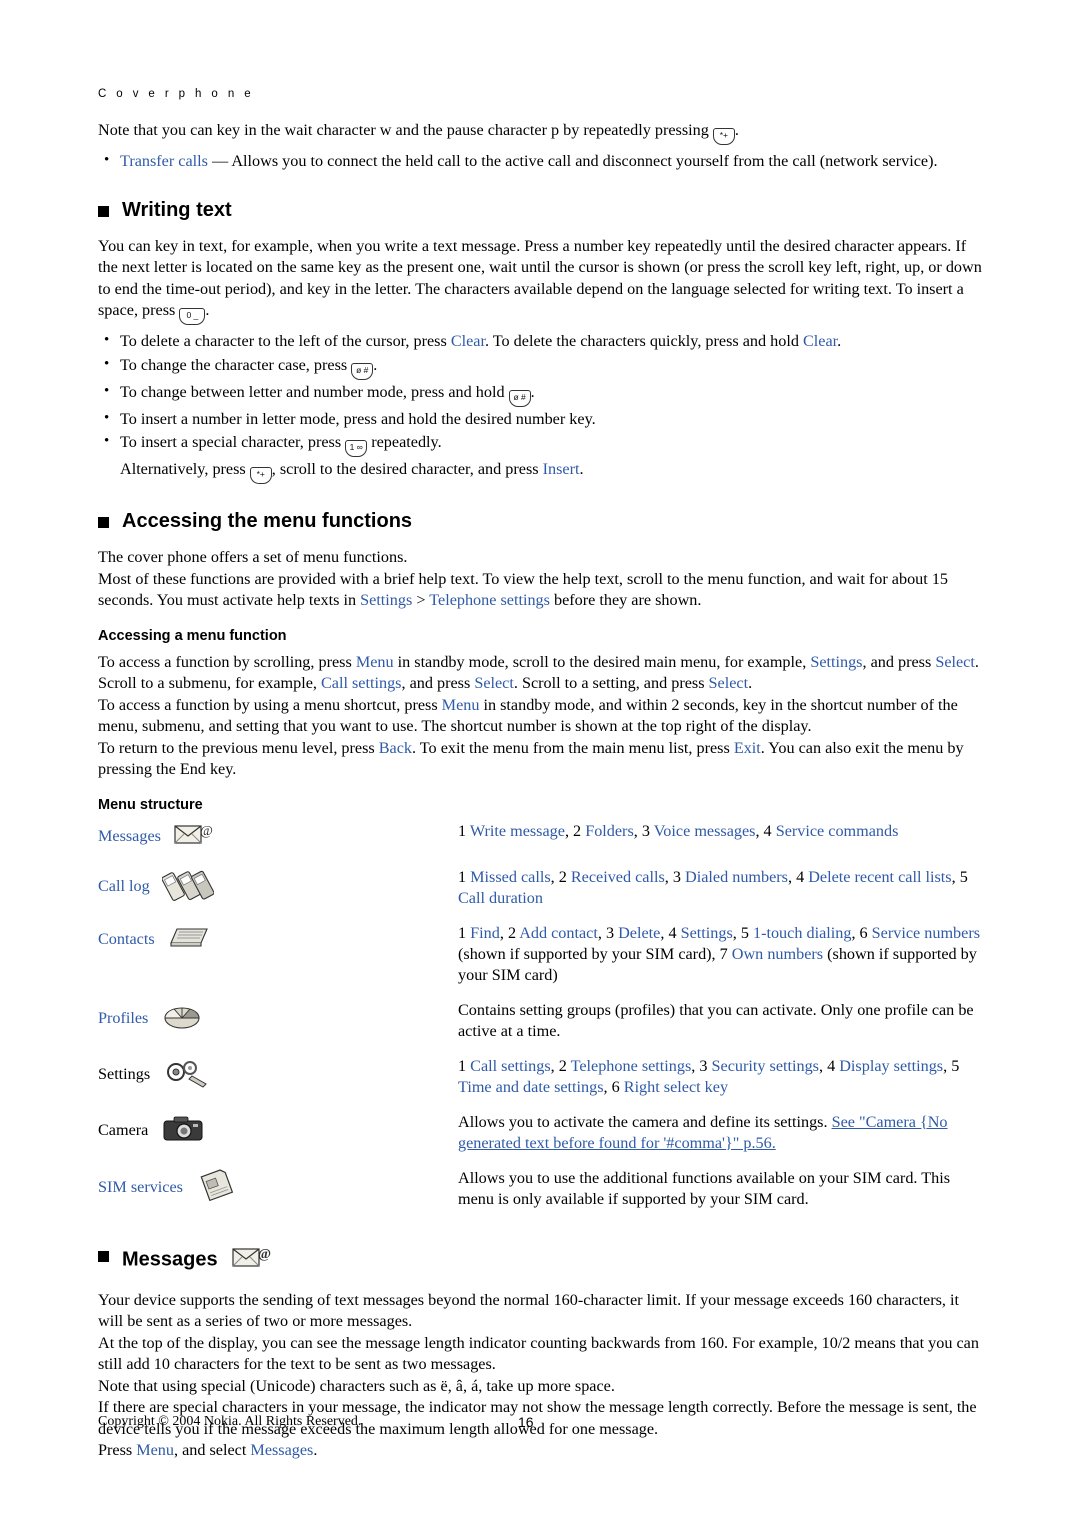  Describe the element at coordinates (129, 836) in the screenshot. I see `menu-item-messages: Messages` at that location.